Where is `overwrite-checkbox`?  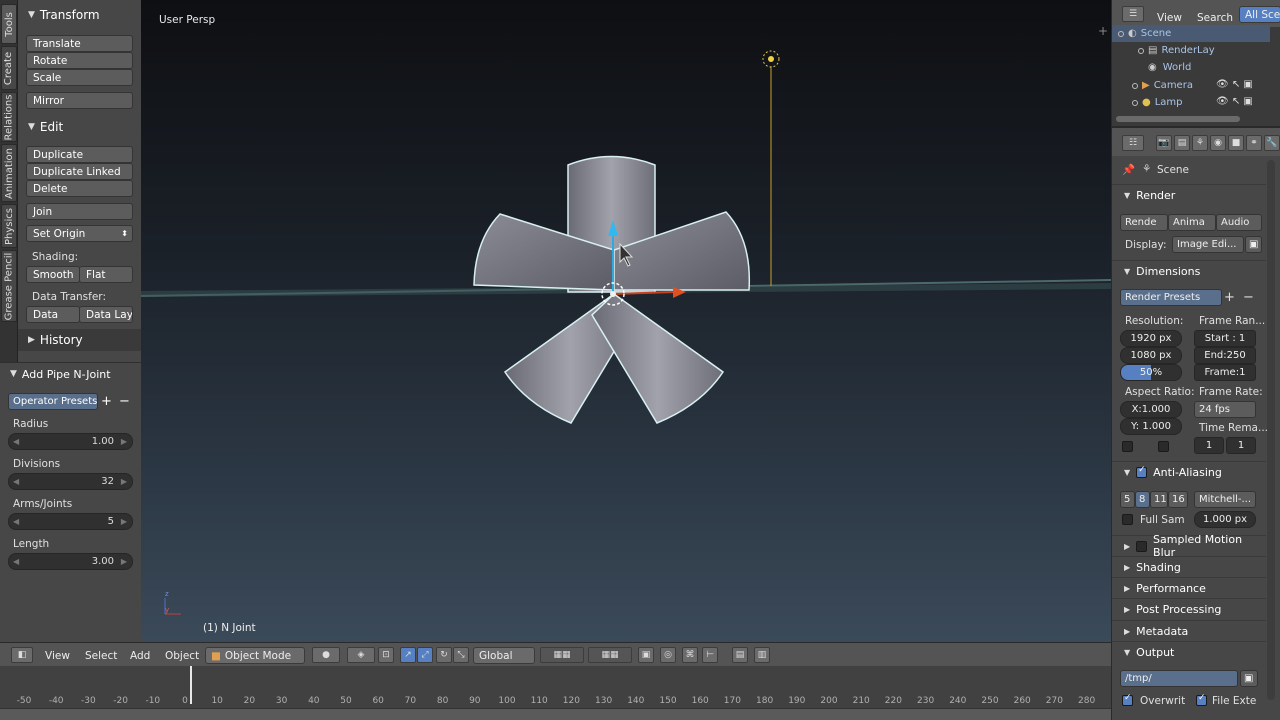
overwrite-checkbox is located at coordinates (1127, 699).